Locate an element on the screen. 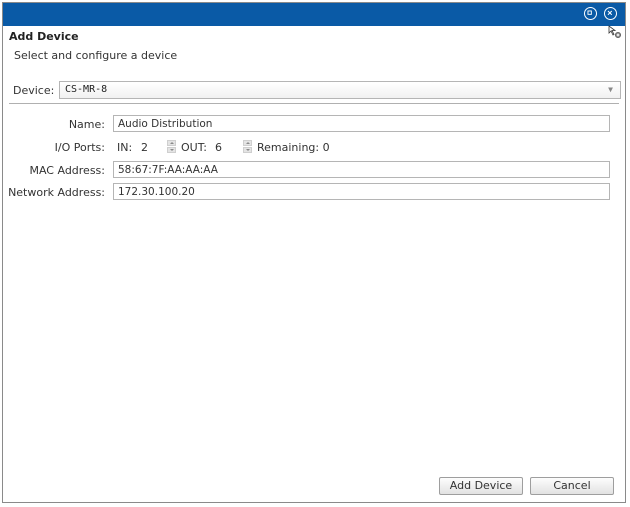  mac-address-label: MAC Address: is located at coordinates (67, 170).